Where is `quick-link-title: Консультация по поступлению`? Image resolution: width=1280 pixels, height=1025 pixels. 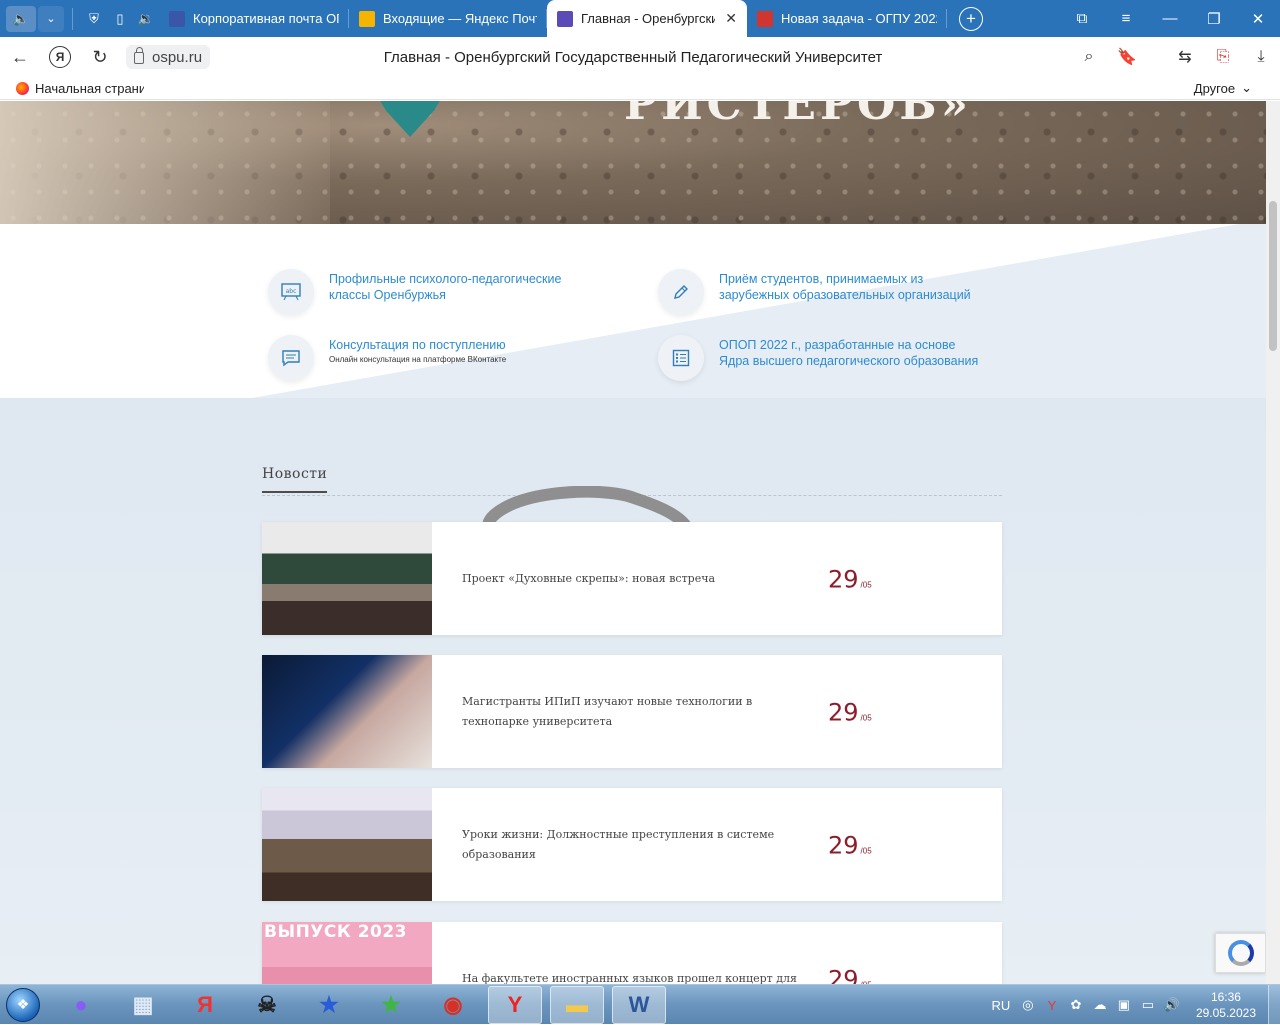 quick-link-title: Консультация по поступлению is located at coordinates (417, 345).